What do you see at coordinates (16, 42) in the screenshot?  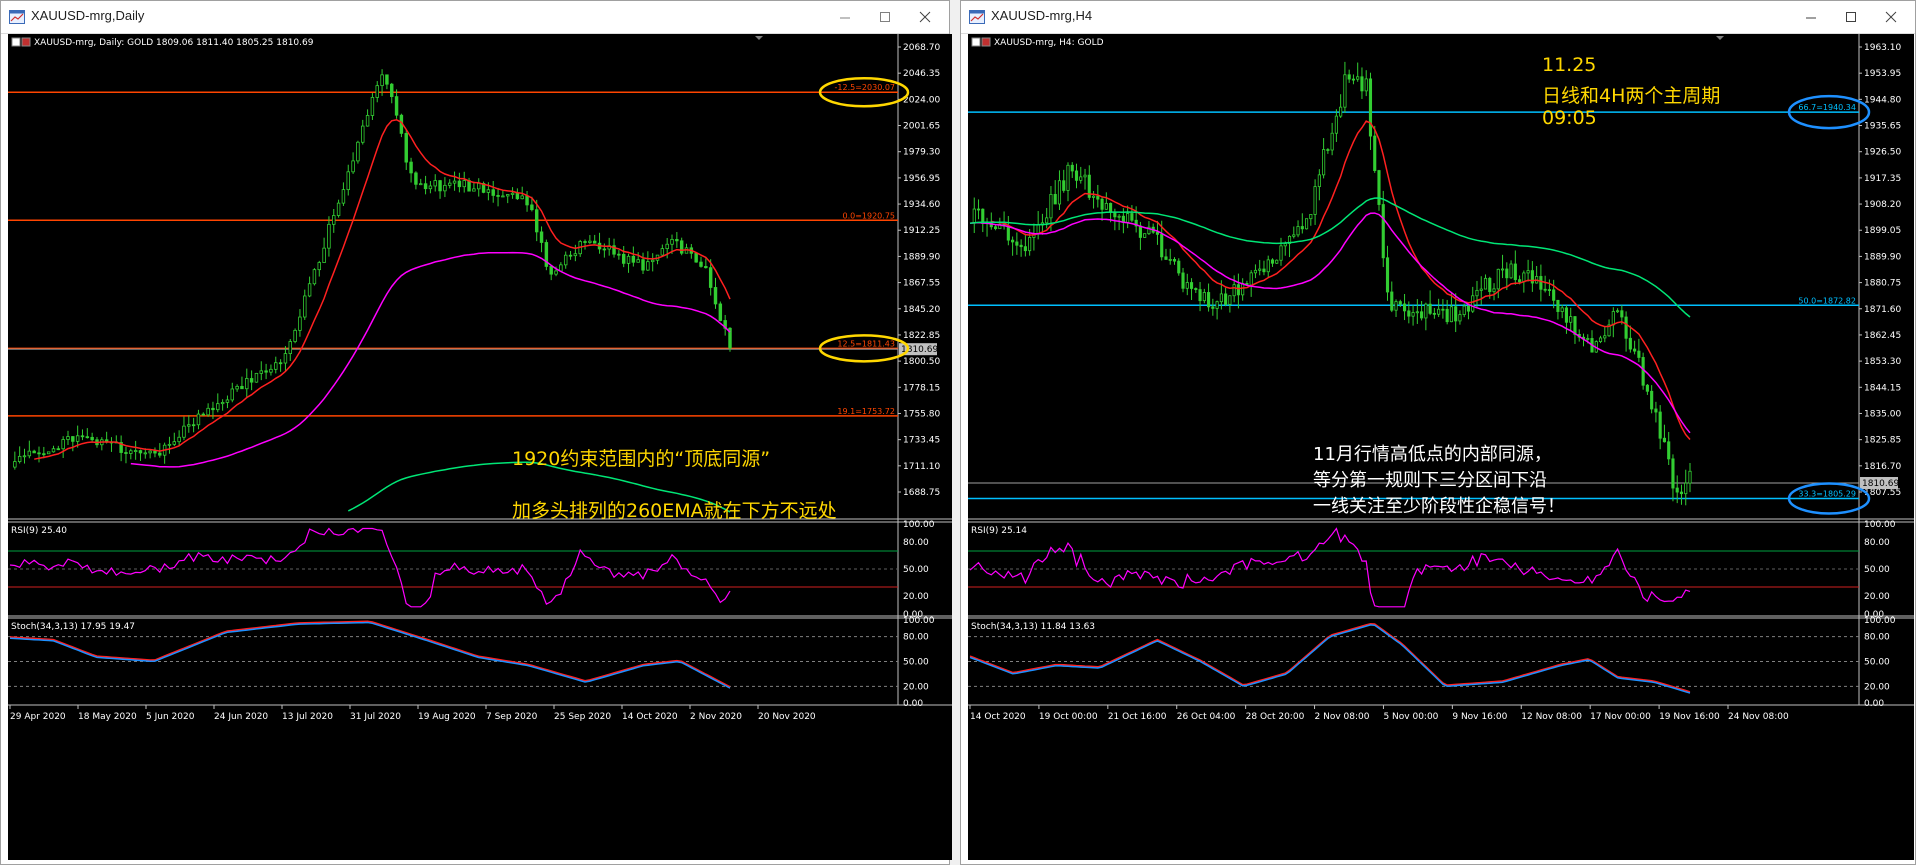 I see `symbol-icon` at bounding box center [16, 42].